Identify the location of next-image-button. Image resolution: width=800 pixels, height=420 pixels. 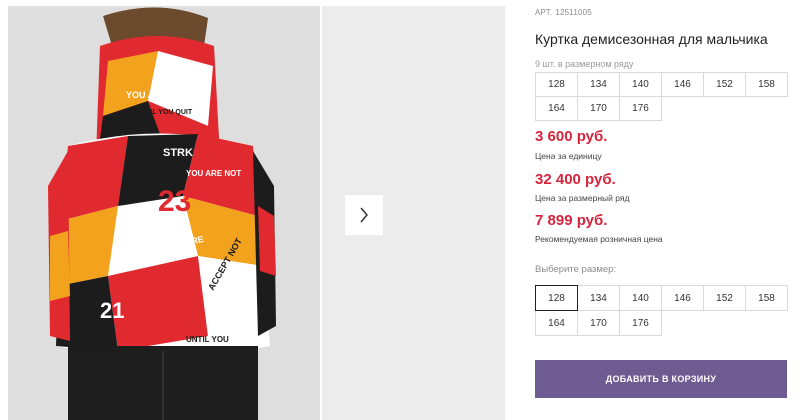
(364, 215).